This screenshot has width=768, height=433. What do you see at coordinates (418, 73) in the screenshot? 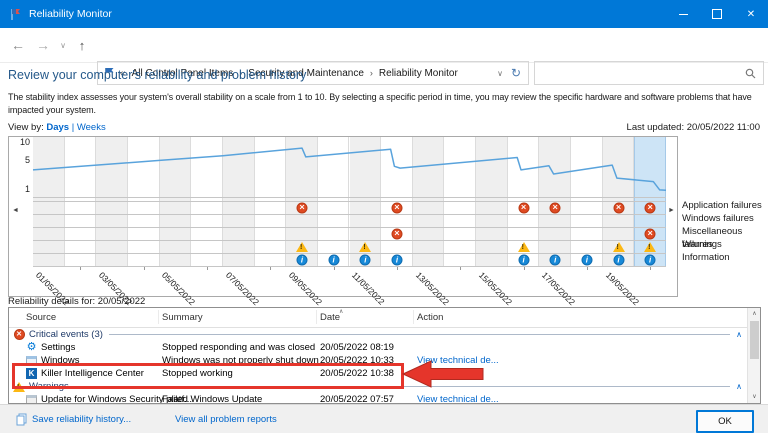
I see `breadcrumb-item-reliability-monitor: Reliability Monitor` at bounding box center [418, 73].